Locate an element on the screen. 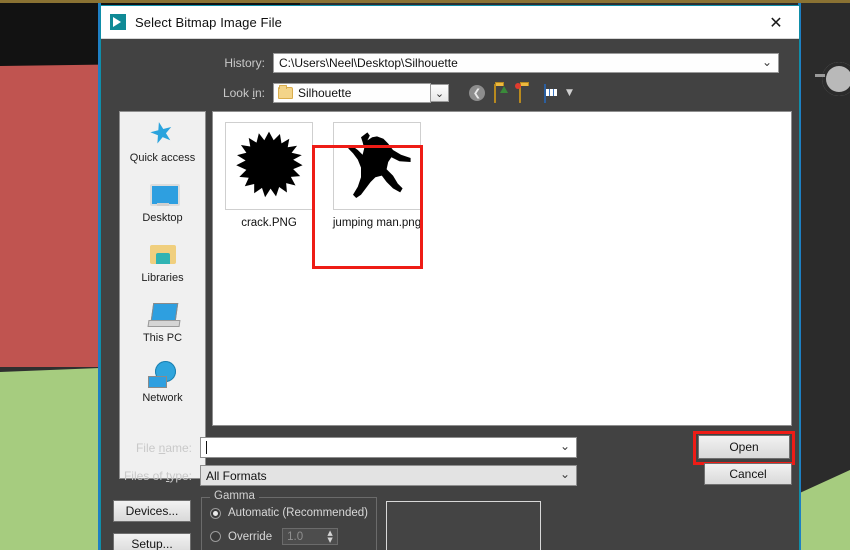  navigation-toolbar: ❮ ▼ is located at coordinates (521, 93).